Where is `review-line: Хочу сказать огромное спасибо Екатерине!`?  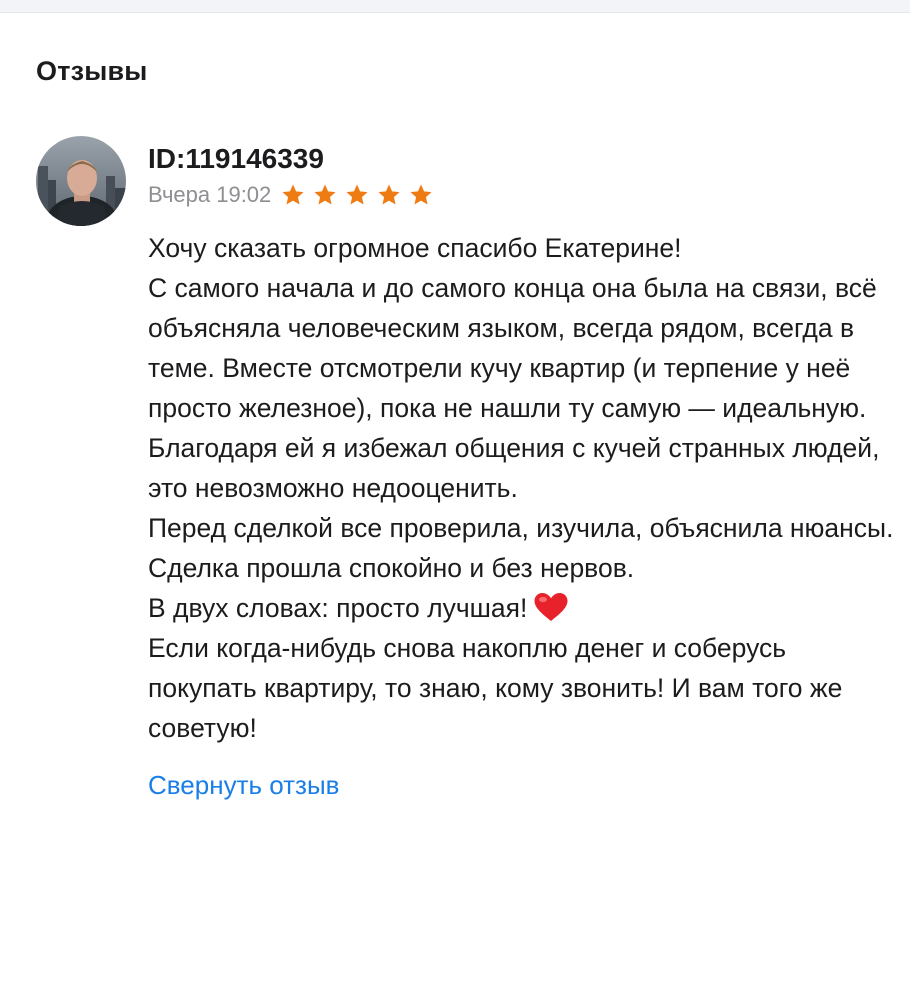
review-line: Хочу сказать огромное спасибо Екатерине! is located at coordinates (415, 248).